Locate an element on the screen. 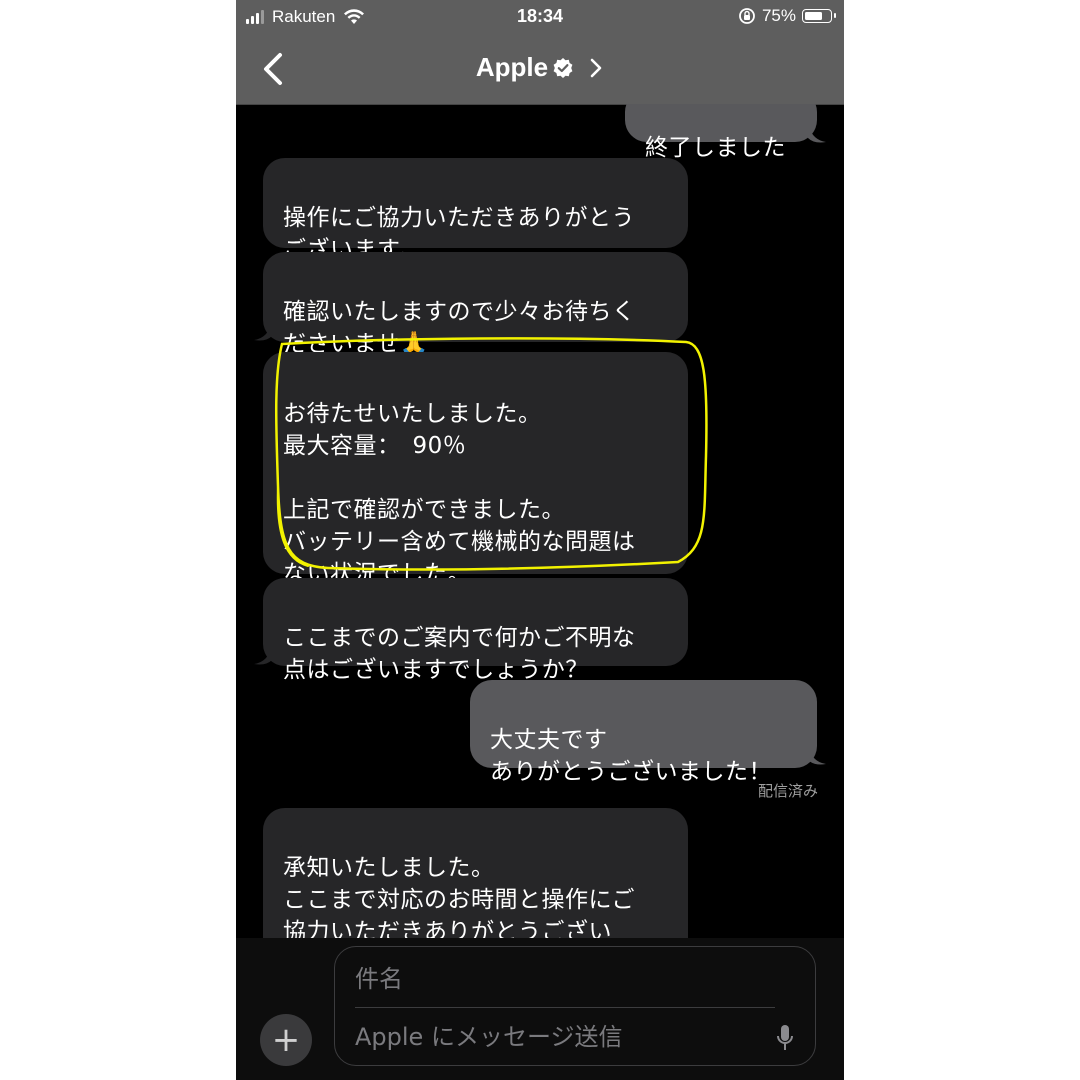  compose-box is located at coordinates (575, 1006).